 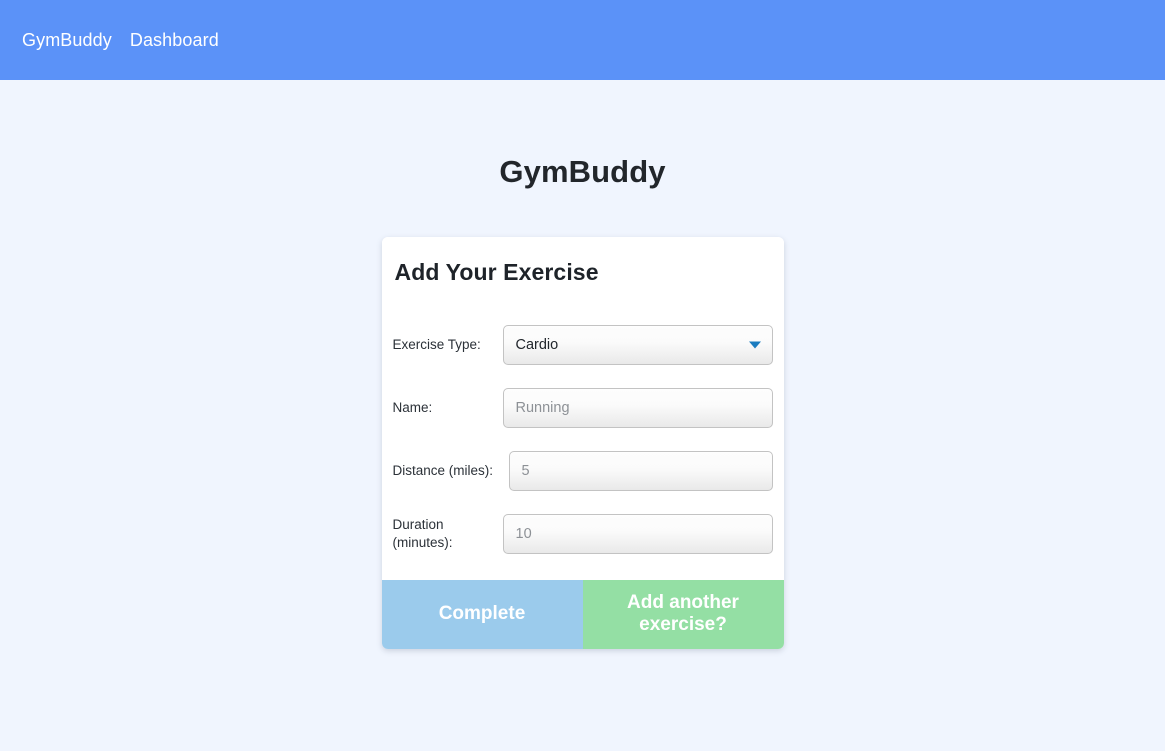 I want to click on top-navbar: GymBuddy Dashboard, so click(x=582, y=40).